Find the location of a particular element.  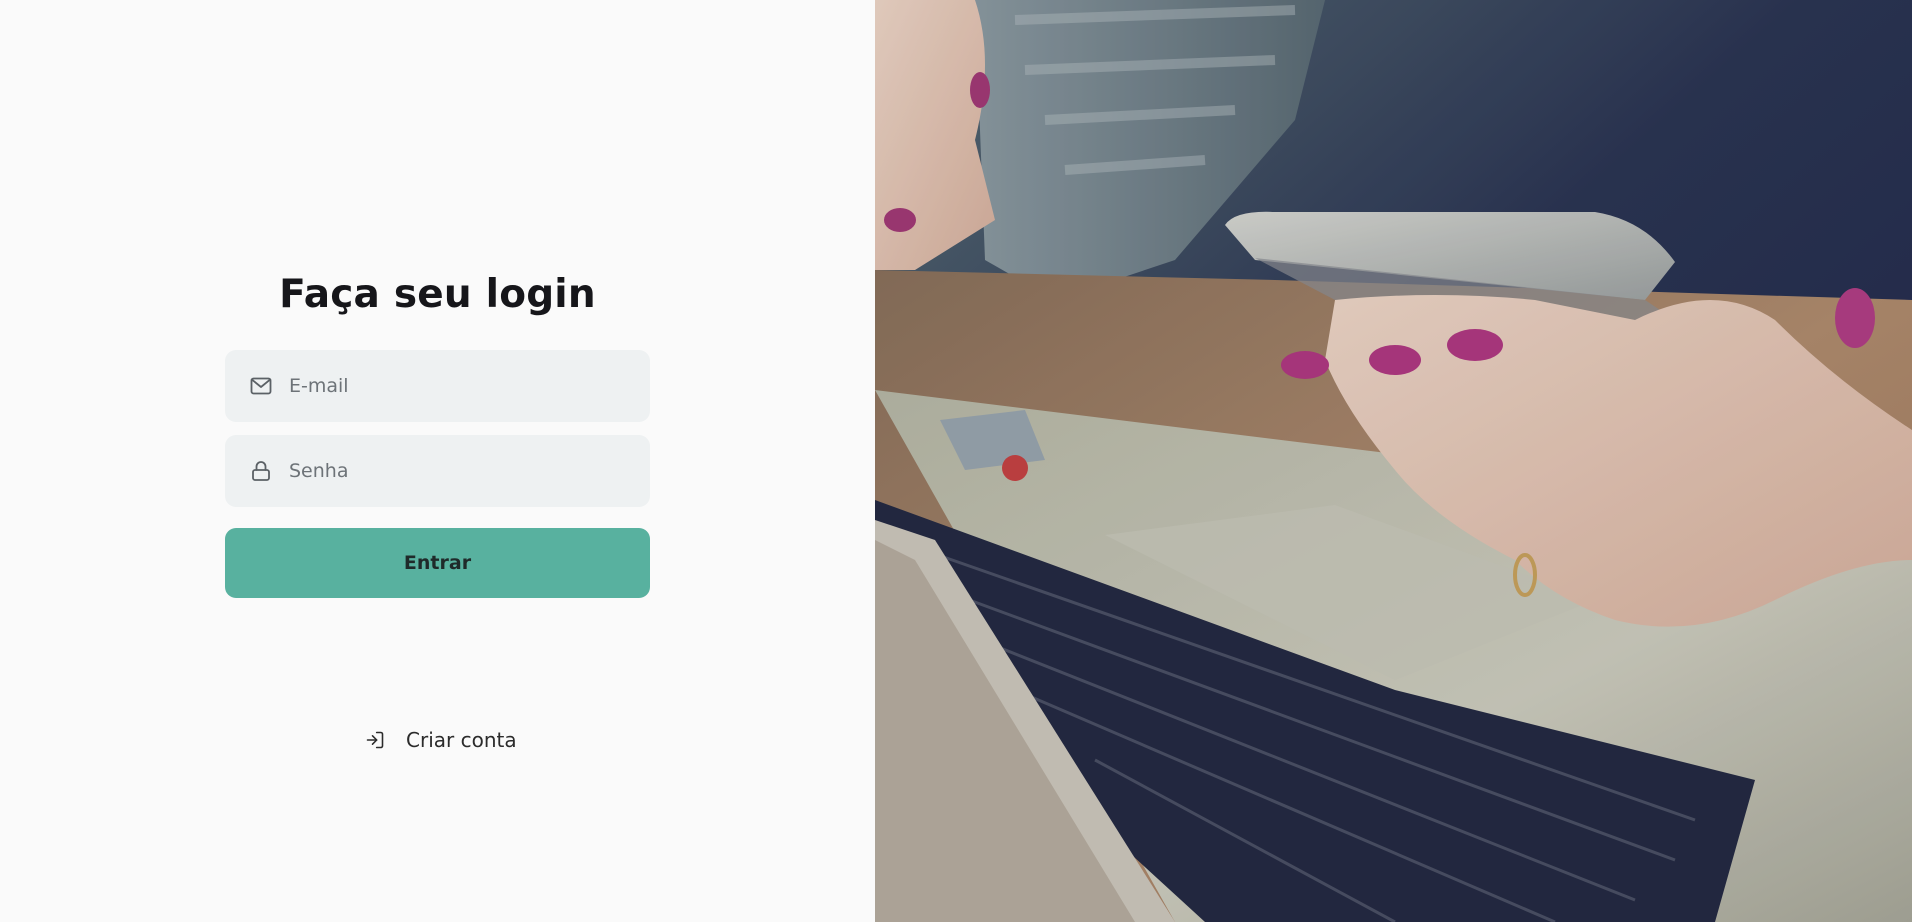

mail-icon is located at coordinates (261, 386).